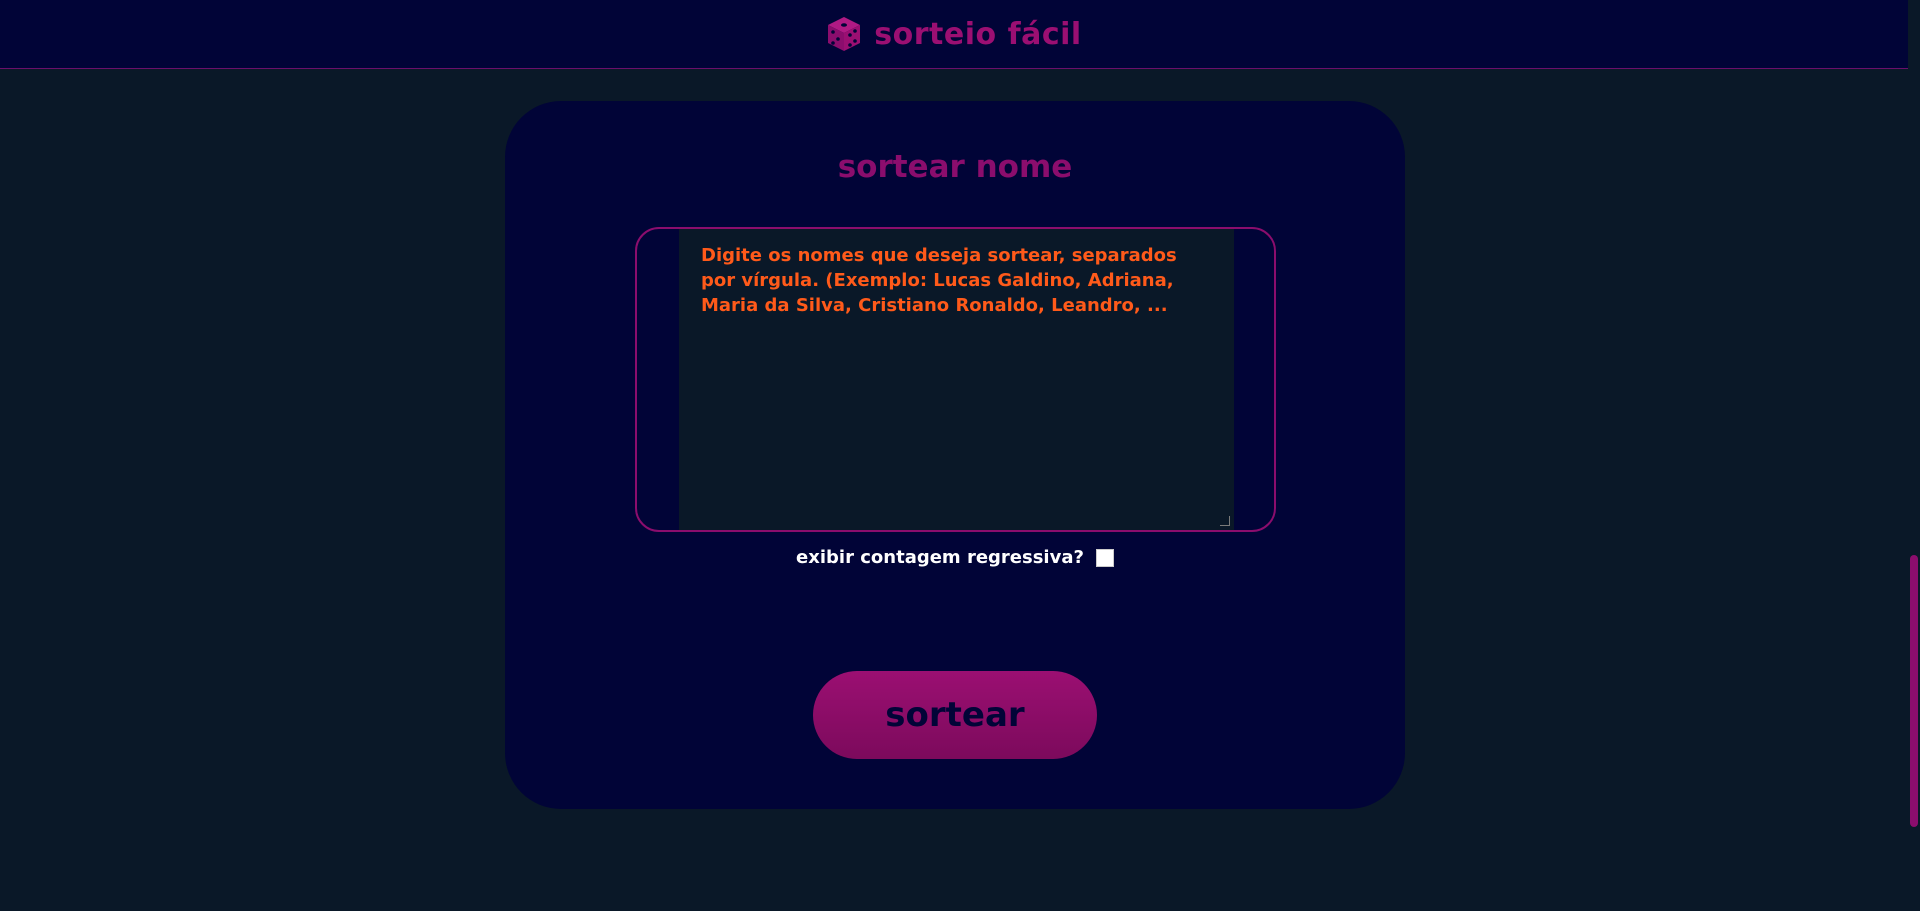  I want to click on draw-button: sortear, so click(955, 715).